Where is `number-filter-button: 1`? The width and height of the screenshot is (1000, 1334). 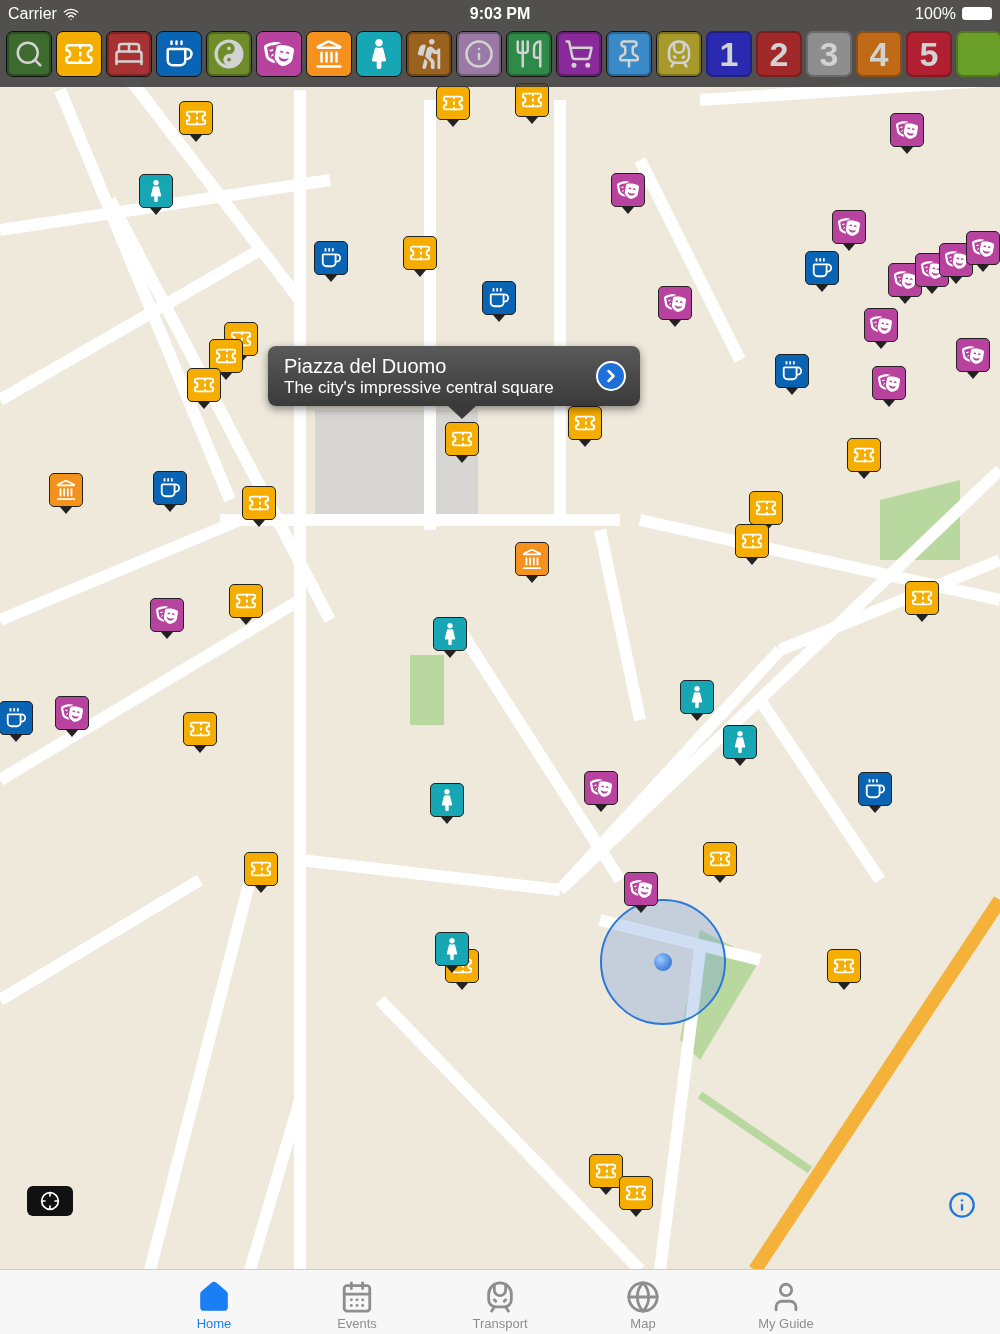 number-filter-button: 1 is located at coordinates (729, 54).